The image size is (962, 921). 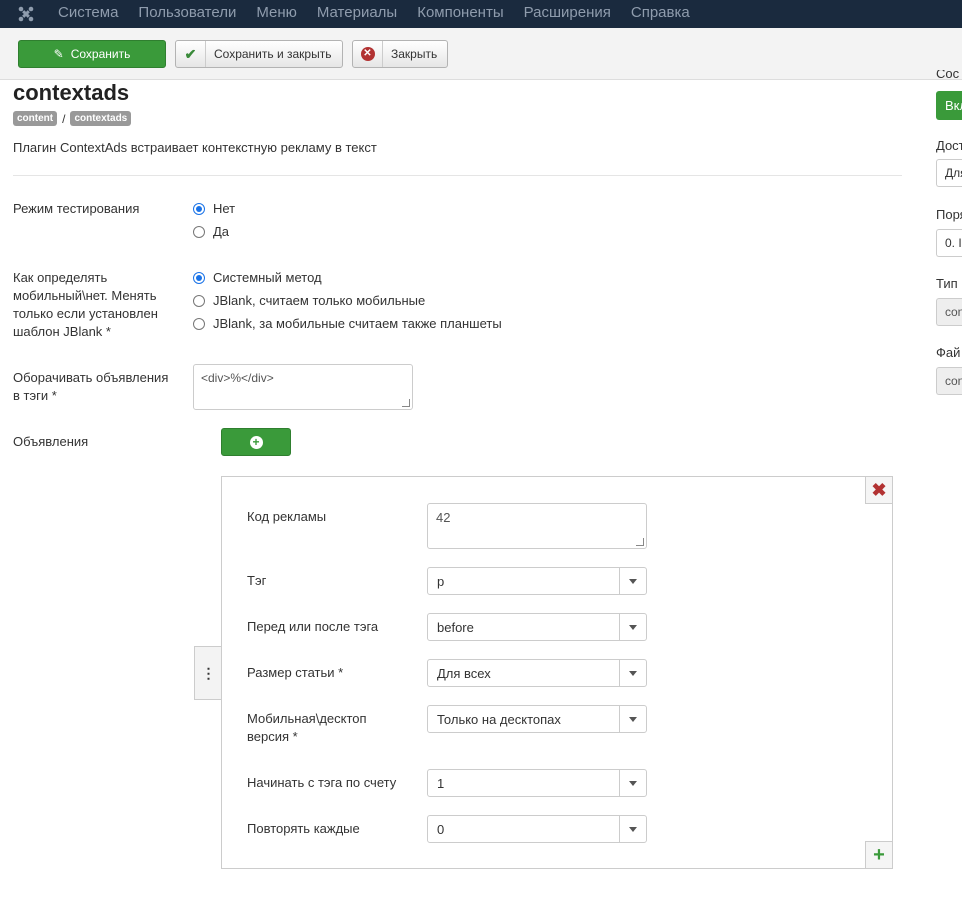 What do you see at coordinates (267, 277) in the screenshot?
I see `mobile-detect-option-system-label: Системный метод` at bounding box center [267, 277].